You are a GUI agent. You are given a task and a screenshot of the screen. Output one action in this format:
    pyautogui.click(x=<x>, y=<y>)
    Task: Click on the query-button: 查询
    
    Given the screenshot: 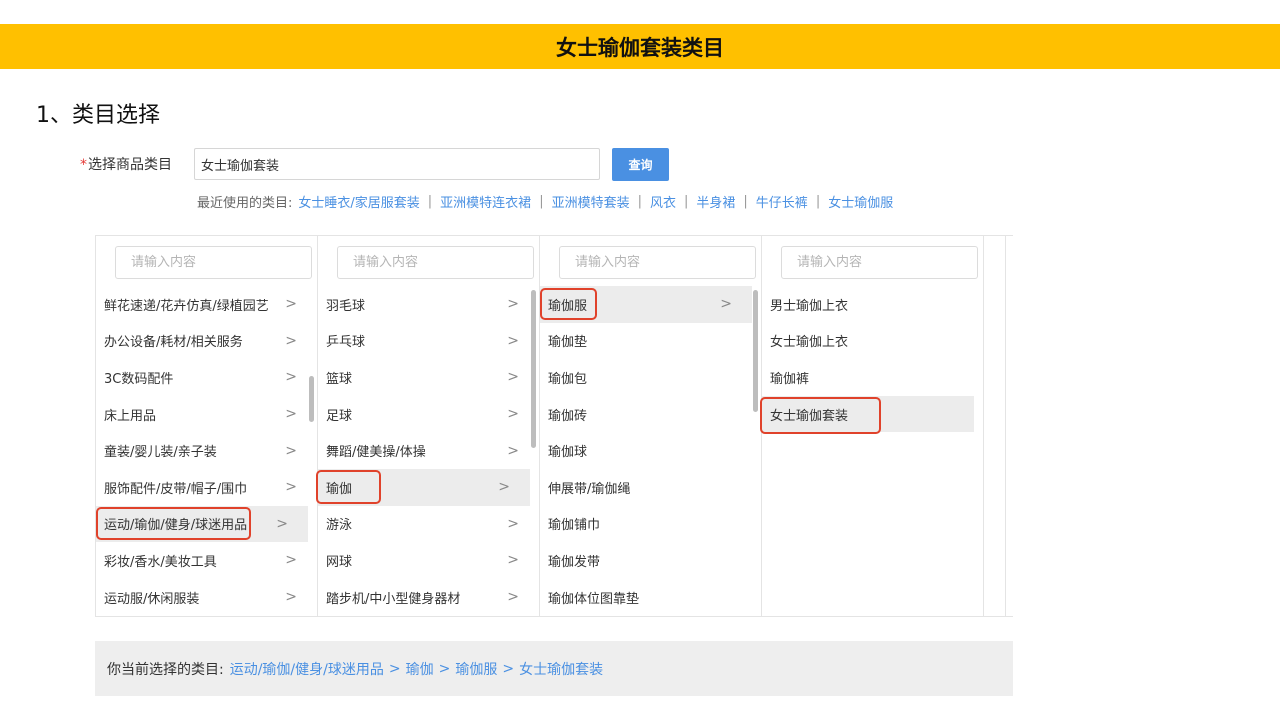 What is the action you would take?
    pyautogui.click(x=640, y=164)
    